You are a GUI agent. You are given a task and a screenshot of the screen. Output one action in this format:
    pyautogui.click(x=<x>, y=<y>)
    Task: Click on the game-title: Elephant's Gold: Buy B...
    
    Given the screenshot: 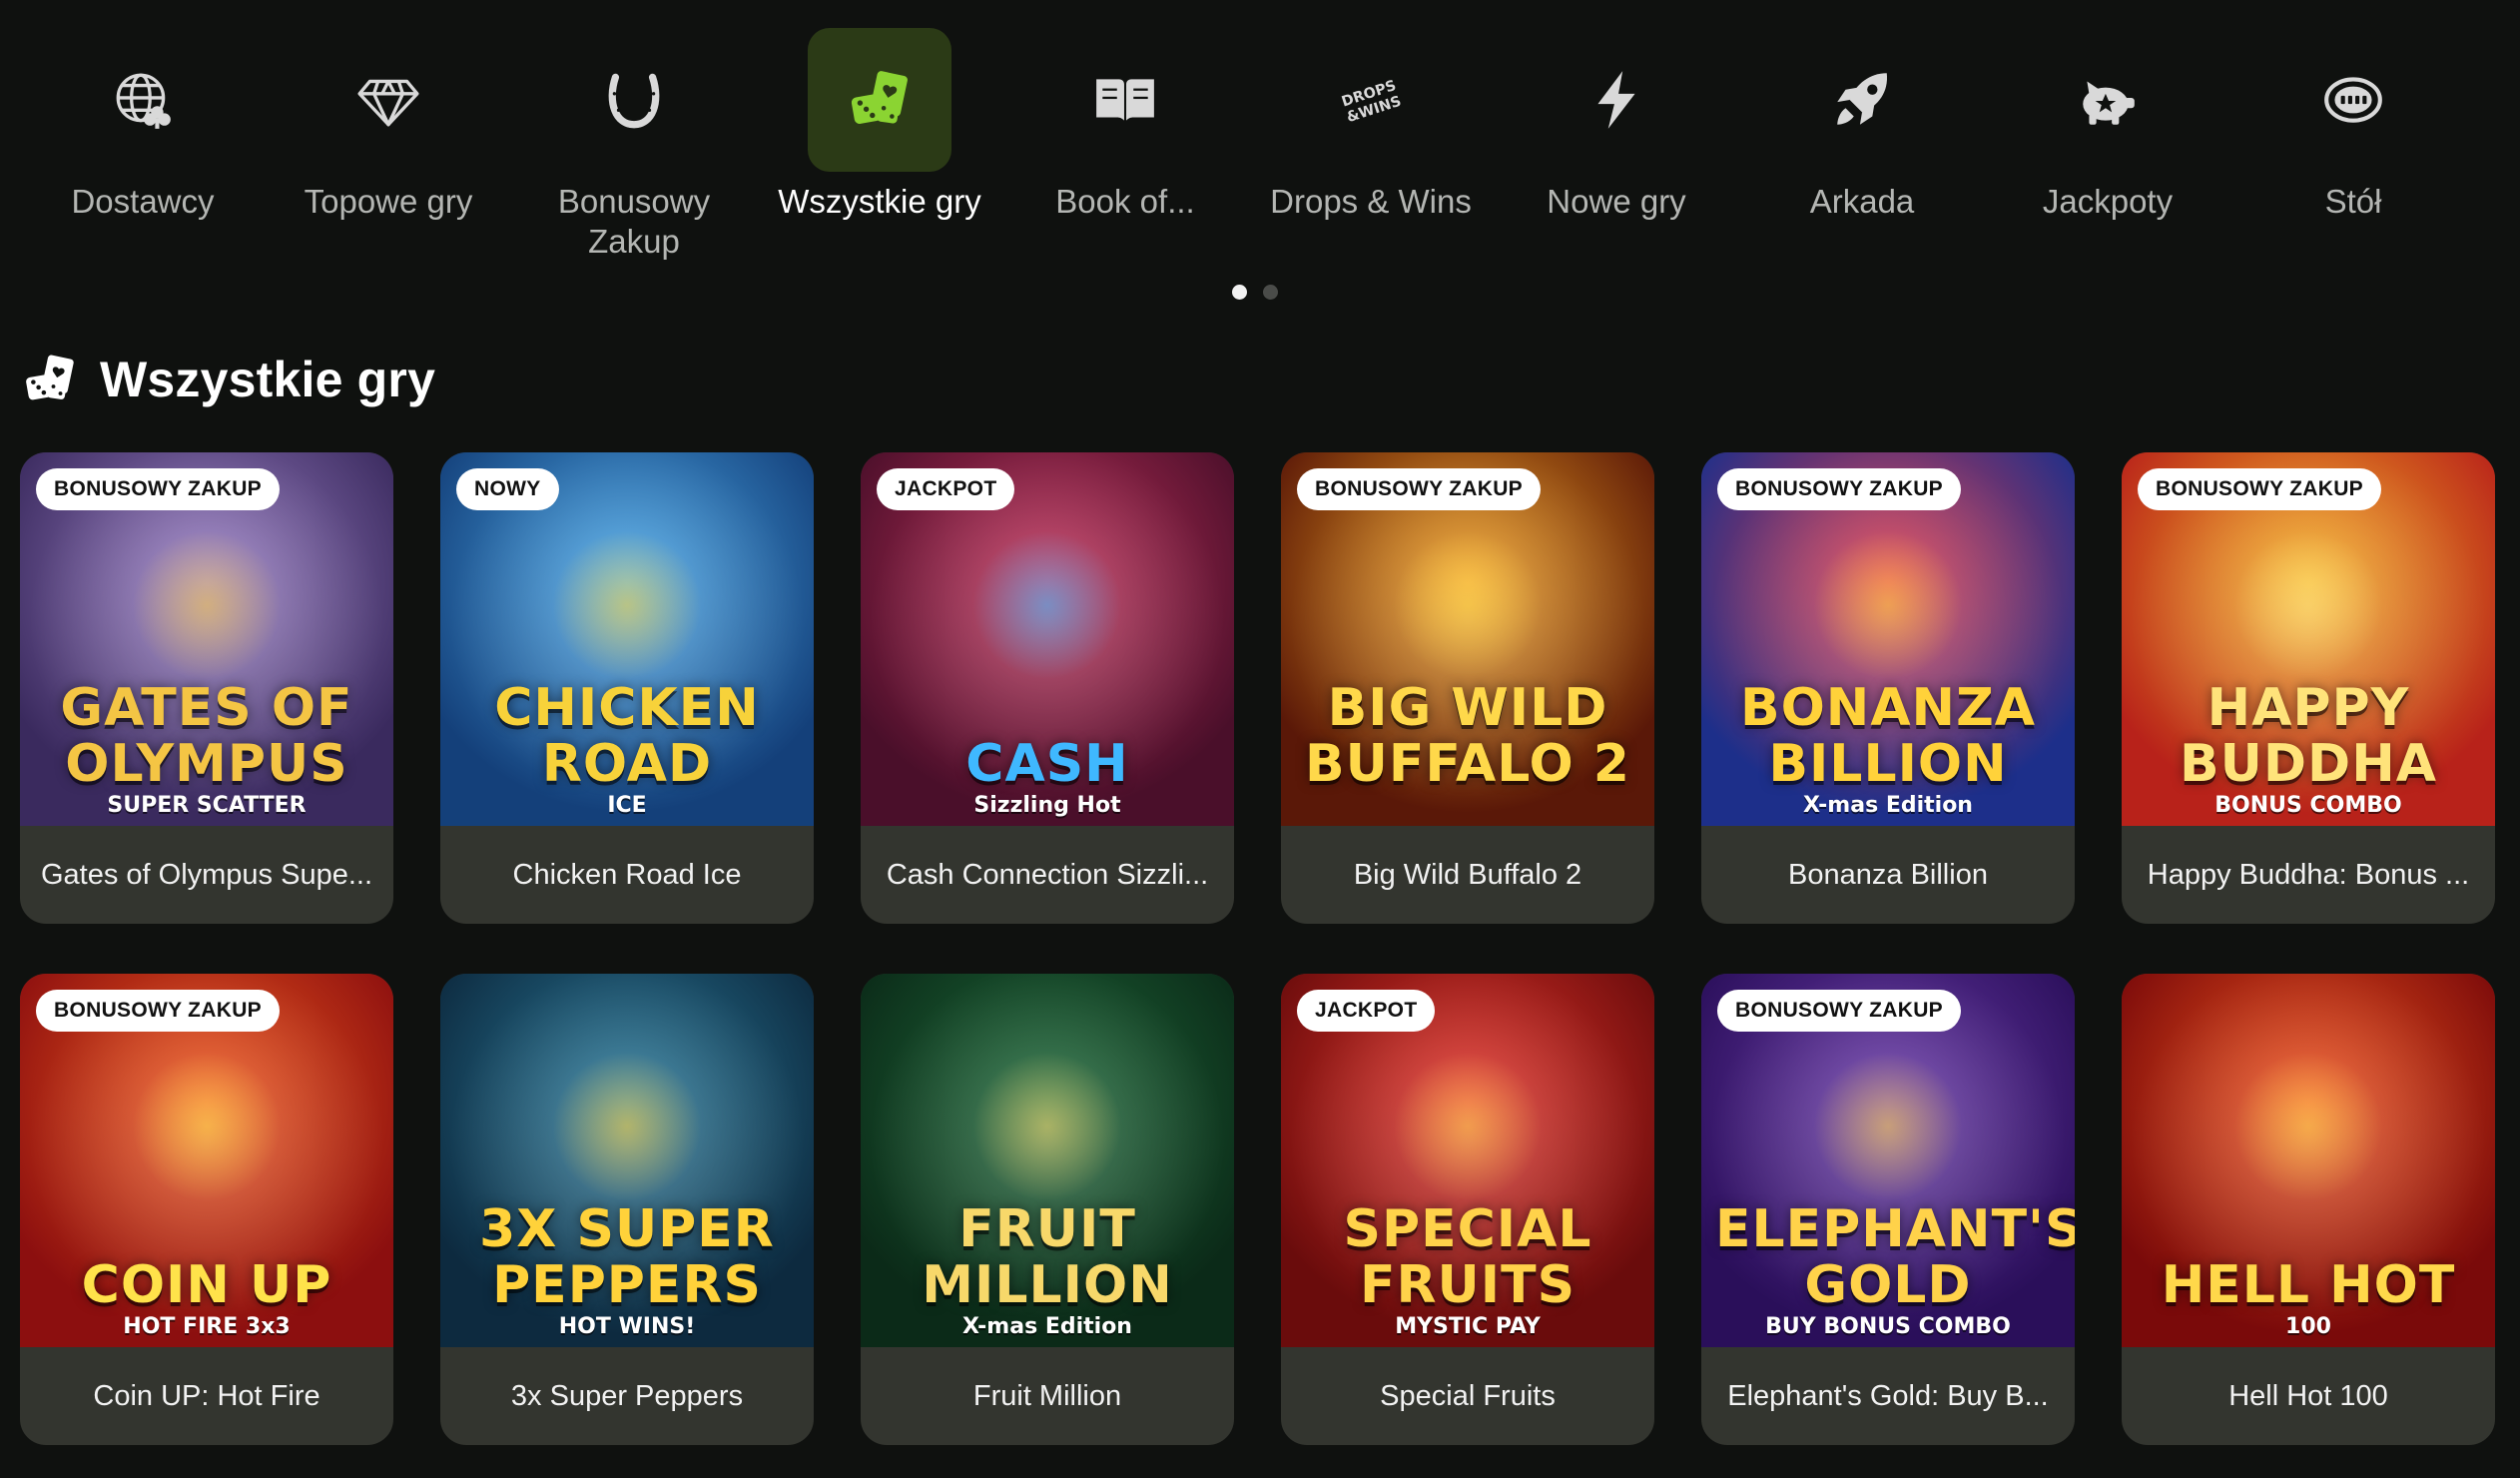 What is the action you would take?
    pyautogui.click(x=1888, y=1396)
    